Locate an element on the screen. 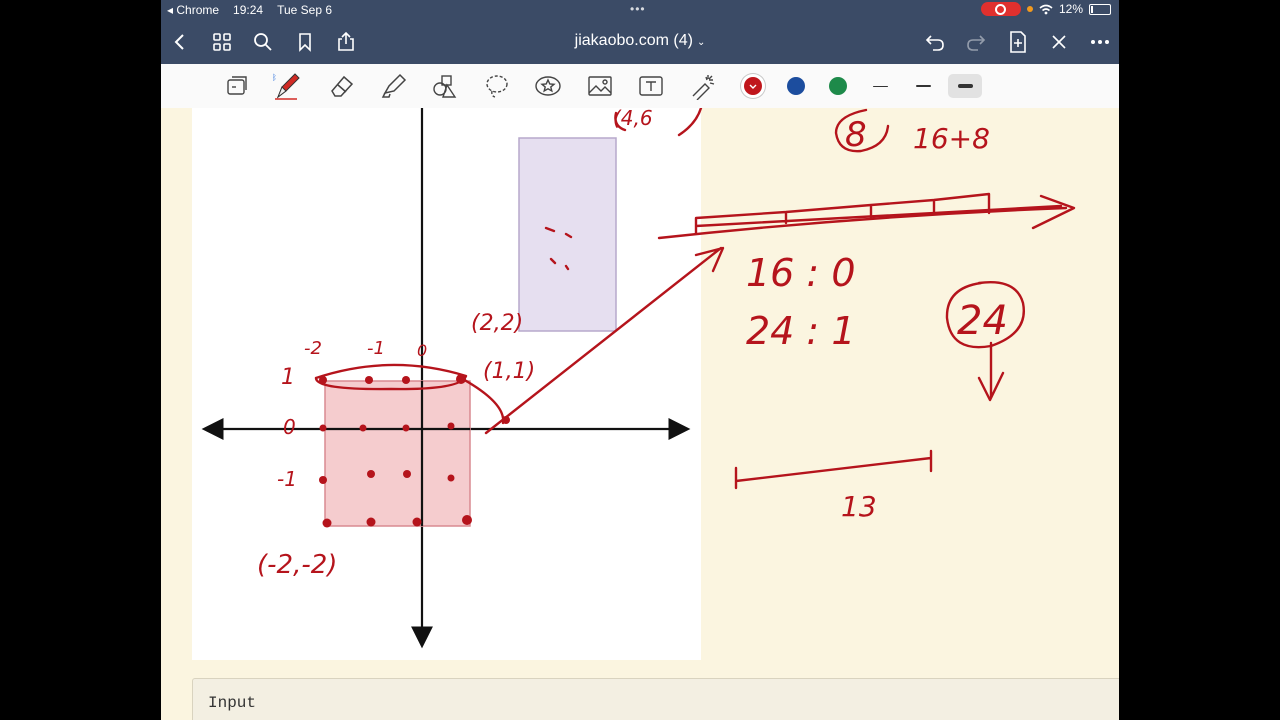 The image size is (1280, 720). battery-percent: 12% is located at coordinates (1070, 9).